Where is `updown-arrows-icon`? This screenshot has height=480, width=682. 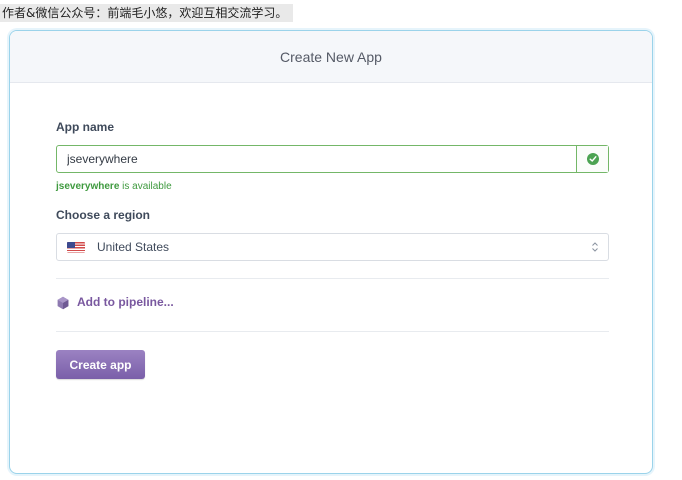 updown-arrows-icon is located at coordinates (595, 247).